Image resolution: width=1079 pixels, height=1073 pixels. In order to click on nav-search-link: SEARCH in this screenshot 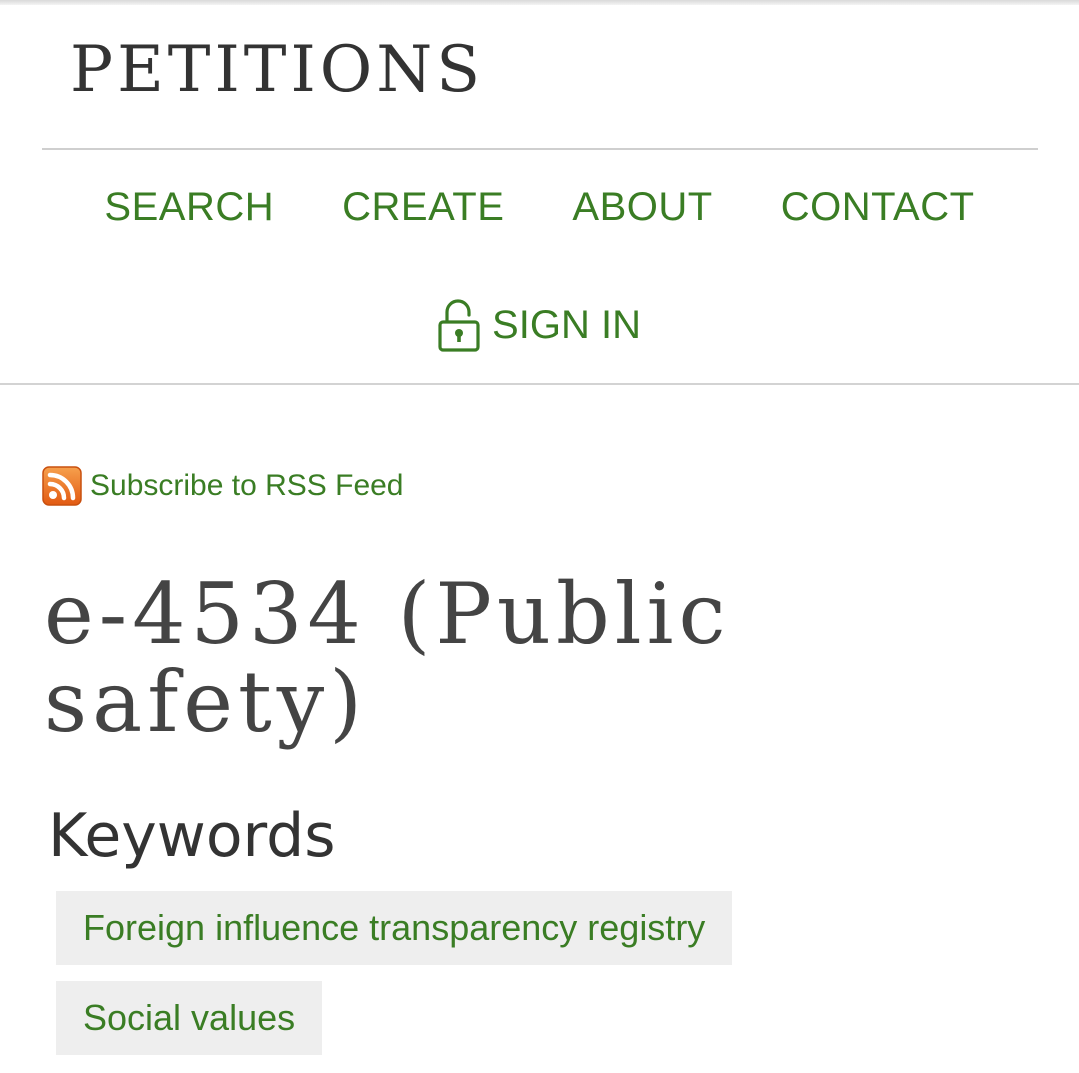, I will do `click(189, 207)`.